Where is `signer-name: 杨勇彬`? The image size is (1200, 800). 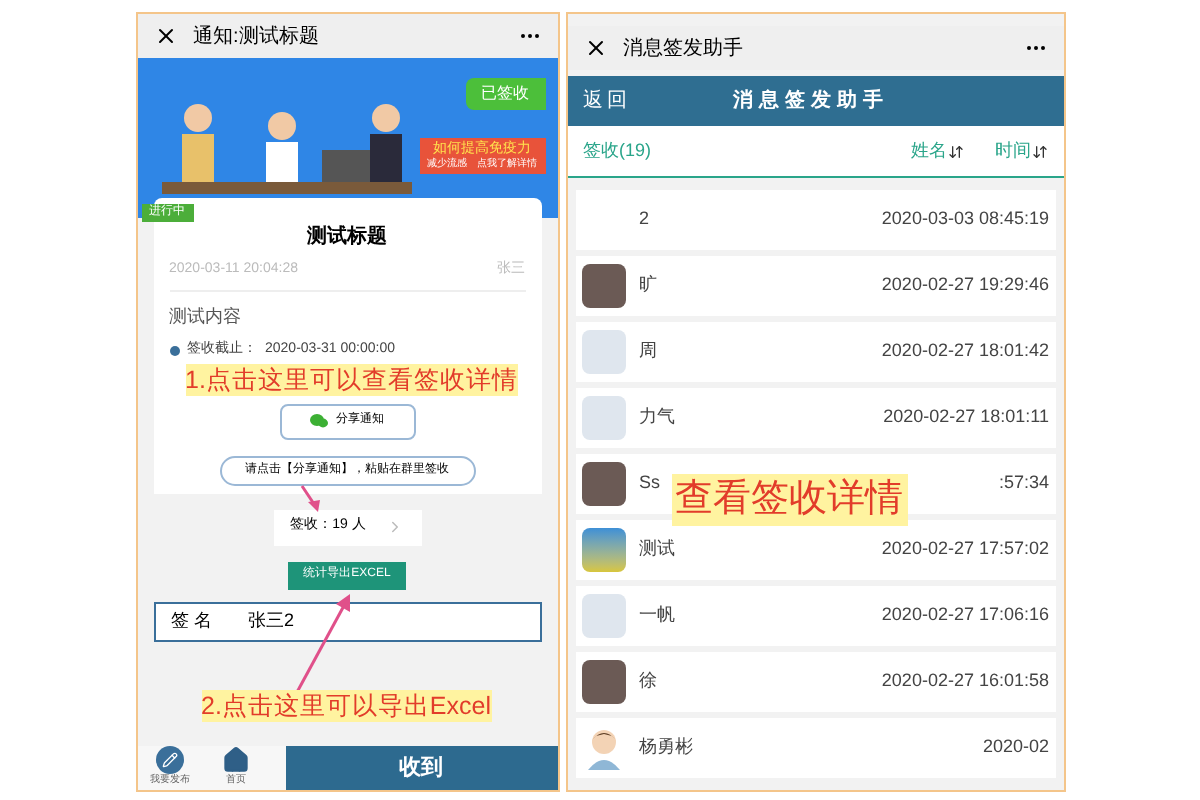 signer-name: 杨勇彬 is located at coordinates (666, 747).